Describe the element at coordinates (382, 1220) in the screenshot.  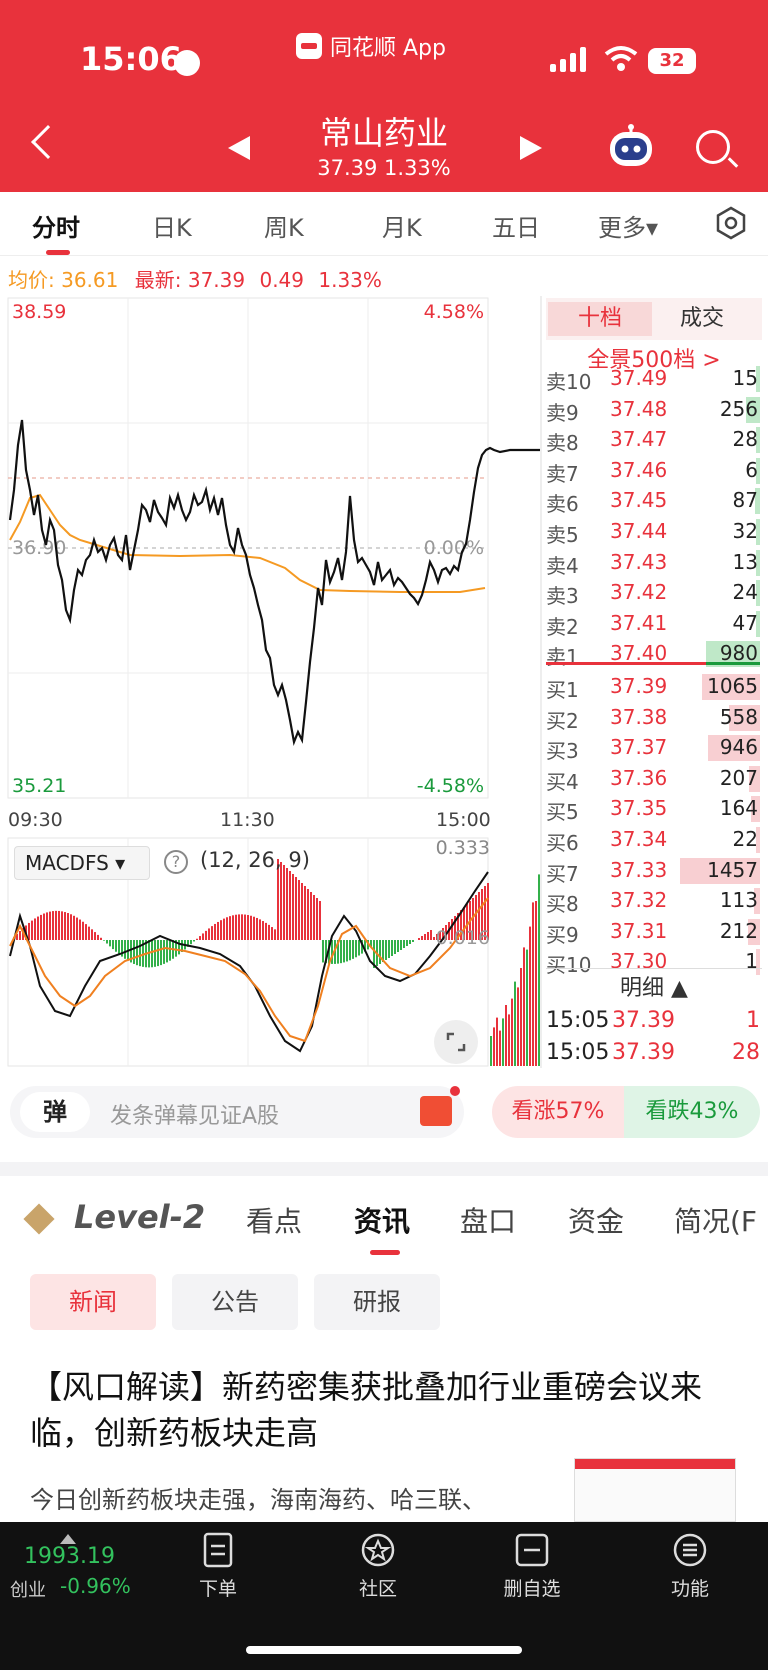
I see `tab-news-info: 资讯` at that location.